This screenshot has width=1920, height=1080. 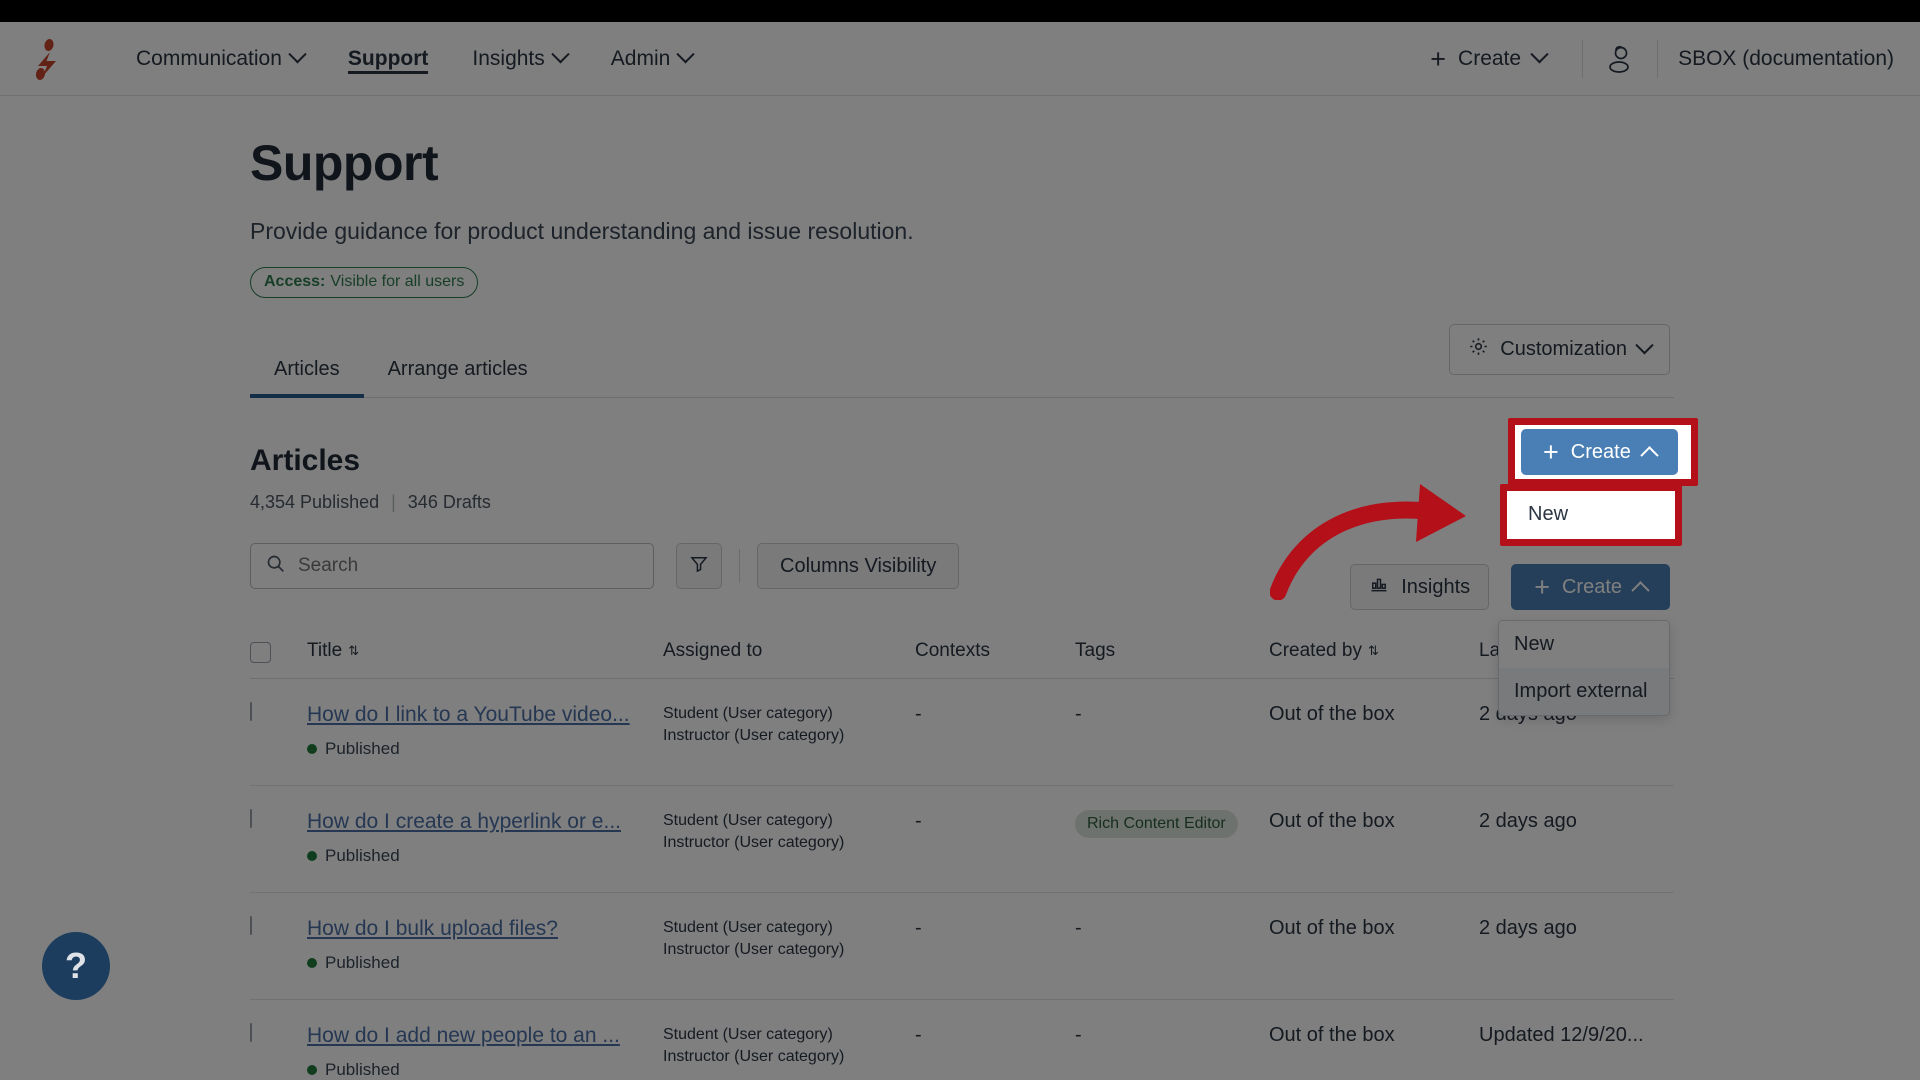 I want to click on search-input, so click(x=468, y=566).